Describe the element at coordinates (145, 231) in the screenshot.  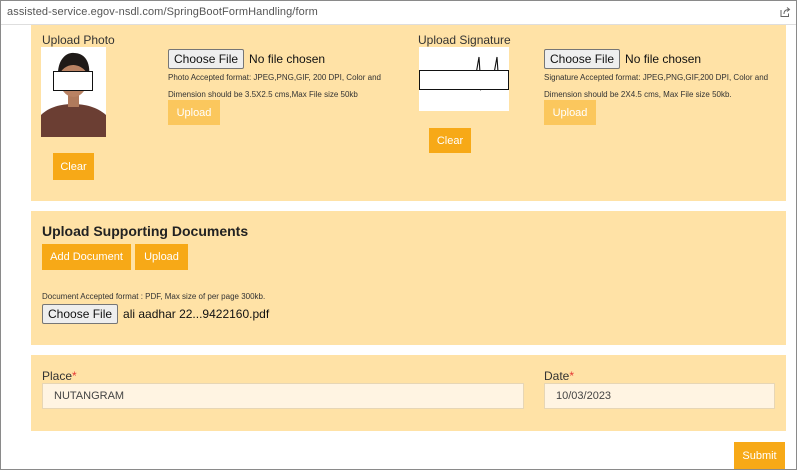
I see `supporting-documents-title: Upload Supporting Documents` at that location.